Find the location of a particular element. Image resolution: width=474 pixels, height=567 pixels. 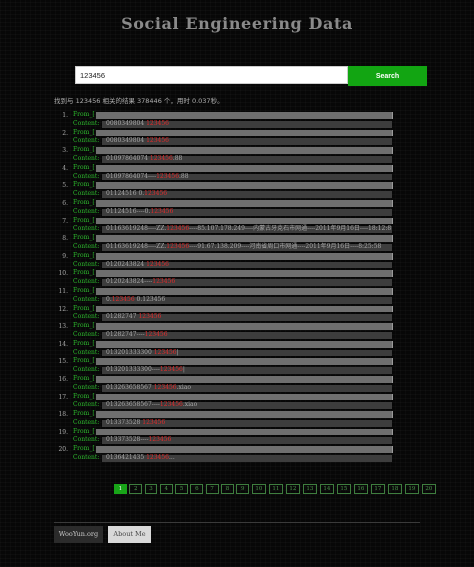

page-link-3: 3 is located at coordinates (151, 489).